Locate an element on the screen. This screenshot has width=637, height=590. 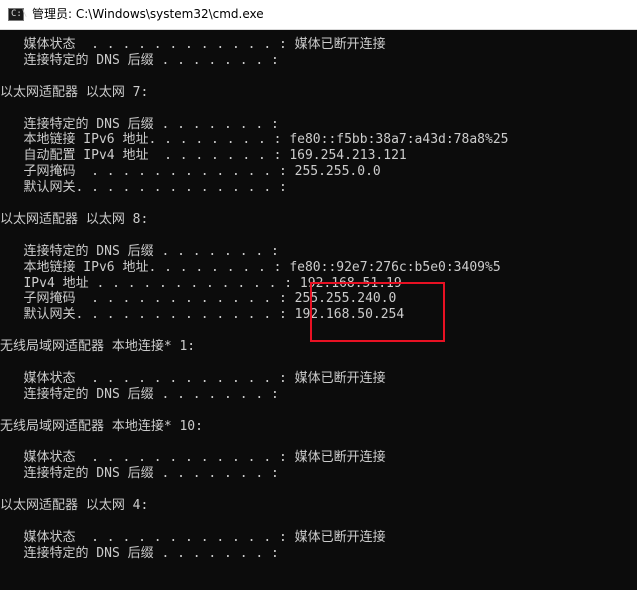
cmd-icon: C:\ is located at coordinates (17, 14).